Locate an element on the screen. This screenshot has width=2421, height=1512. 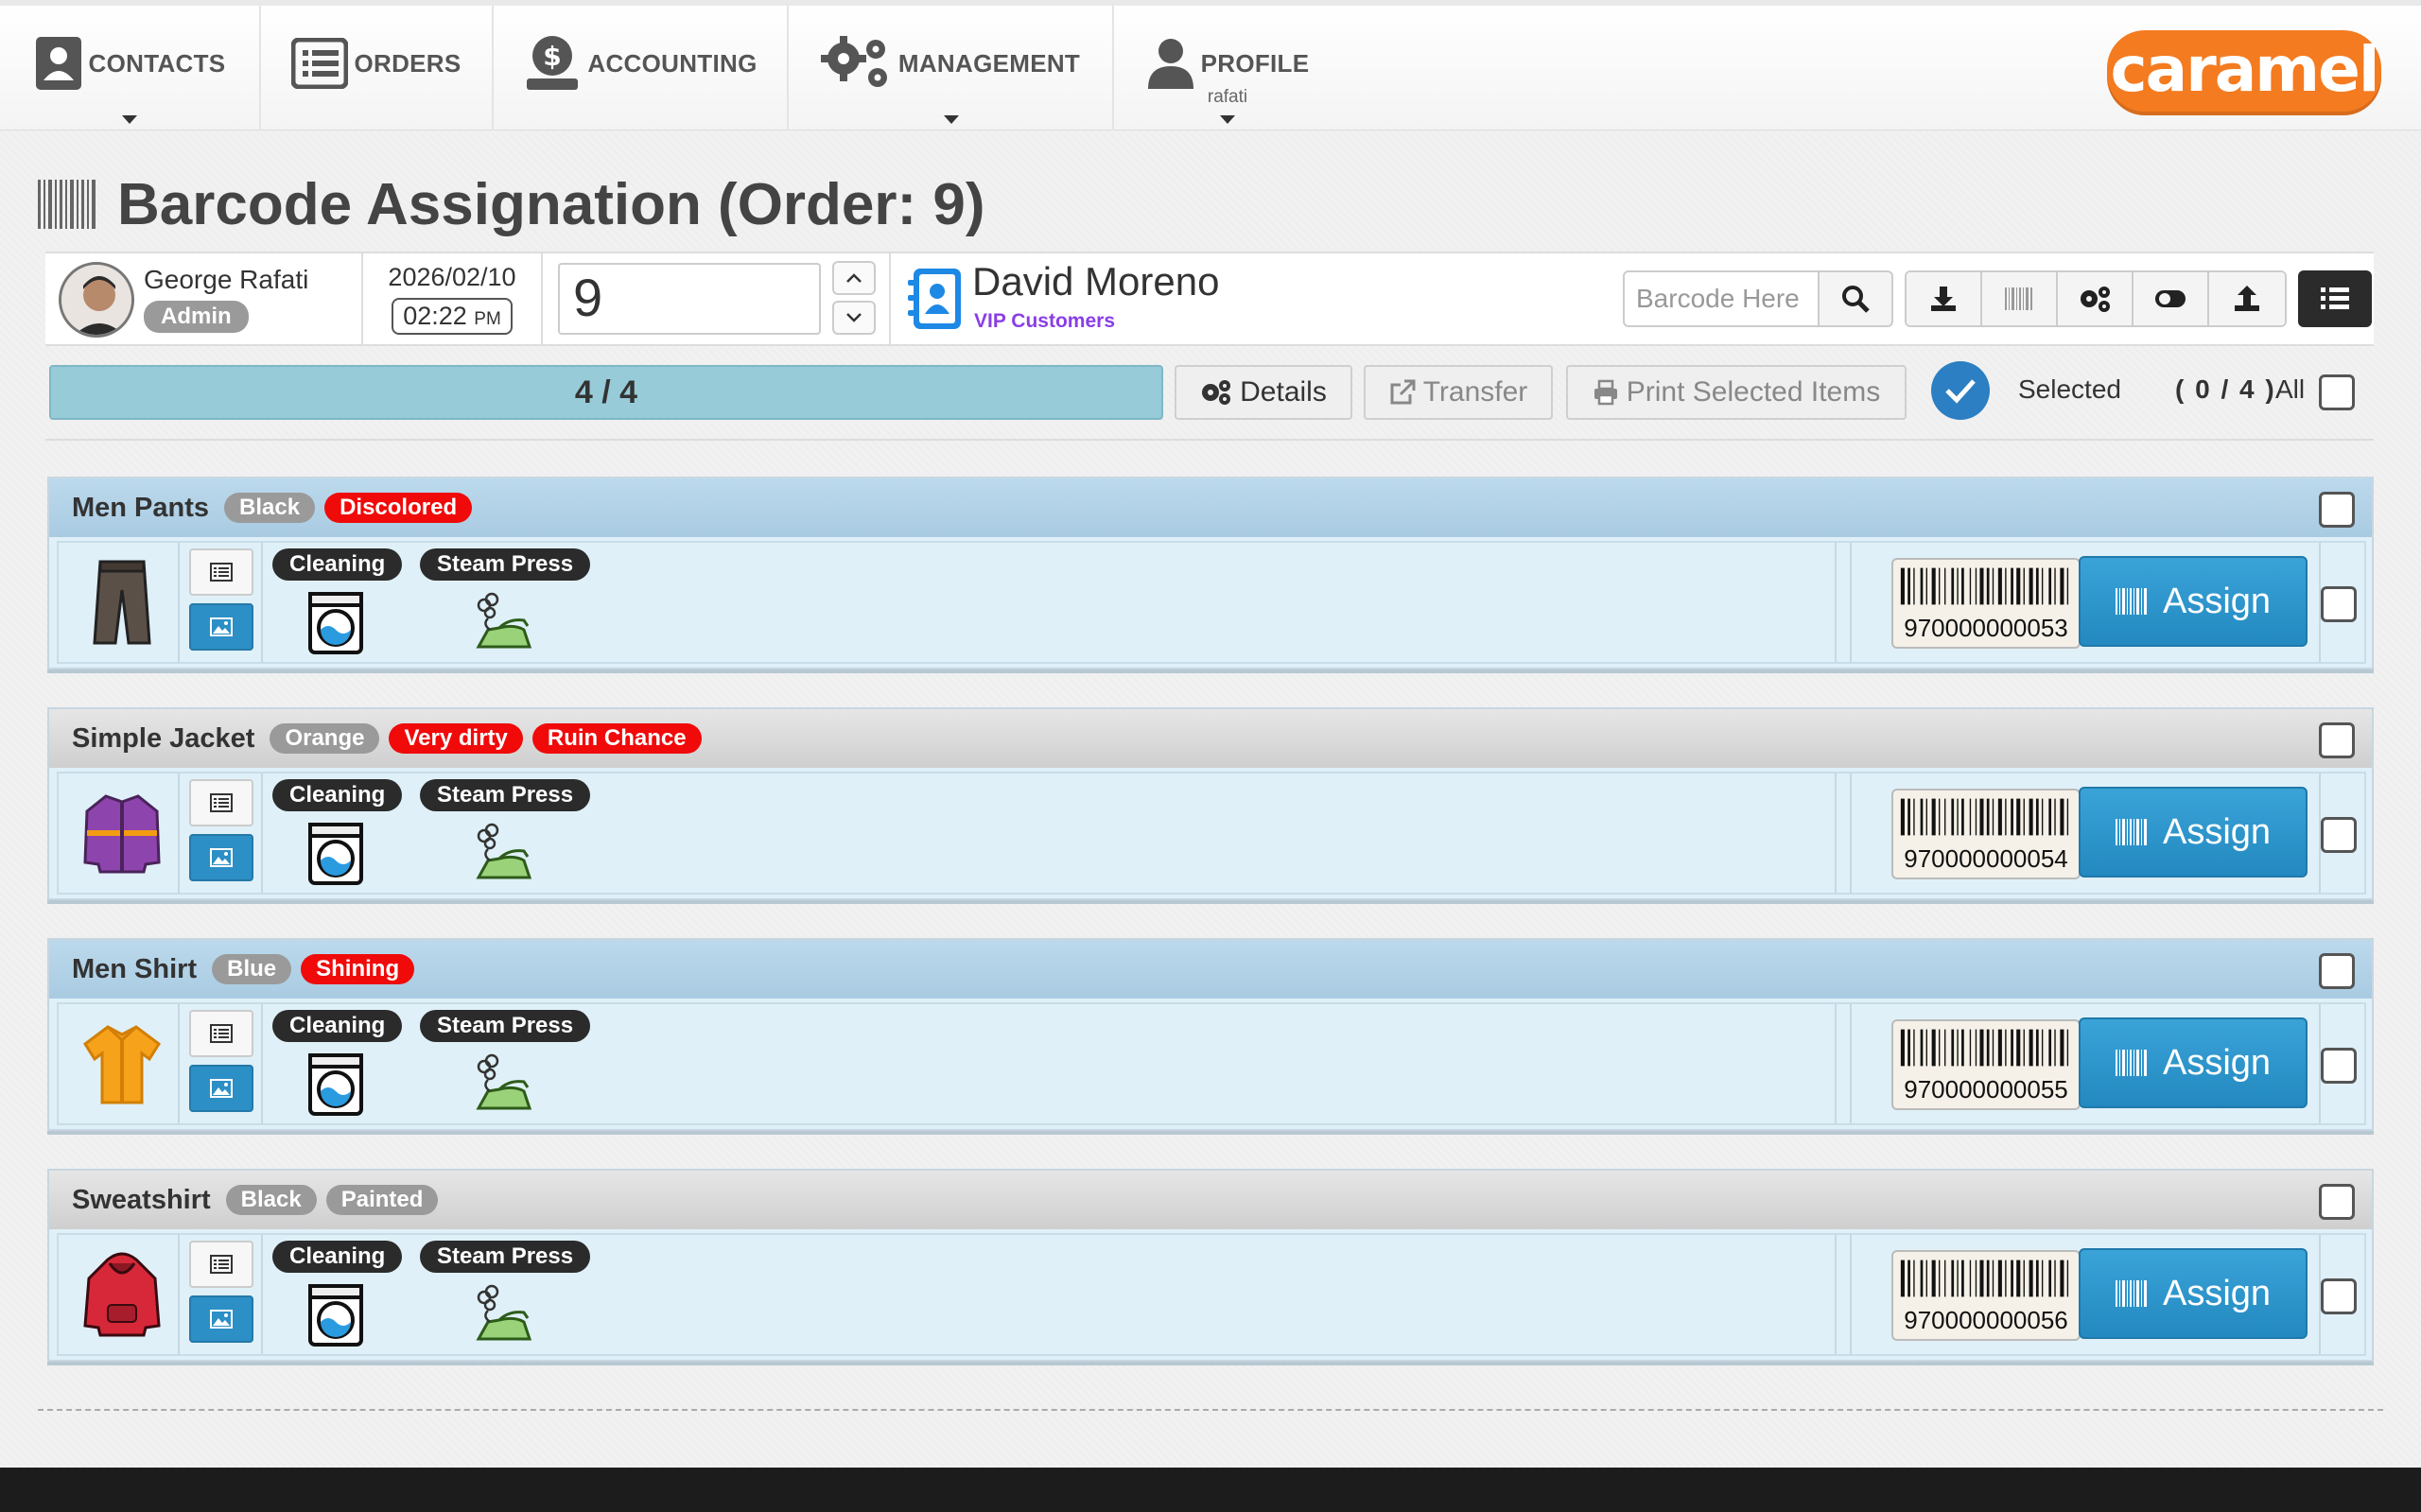
nav-management: MANAGEMENT is located at coordinates (951, 68).